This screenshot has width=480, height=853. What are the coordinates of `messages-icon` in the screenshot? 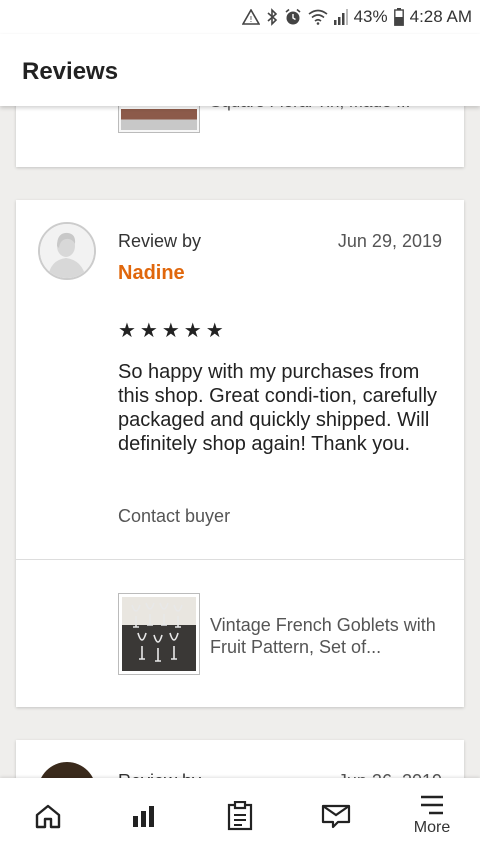 It's located at (336, 816).